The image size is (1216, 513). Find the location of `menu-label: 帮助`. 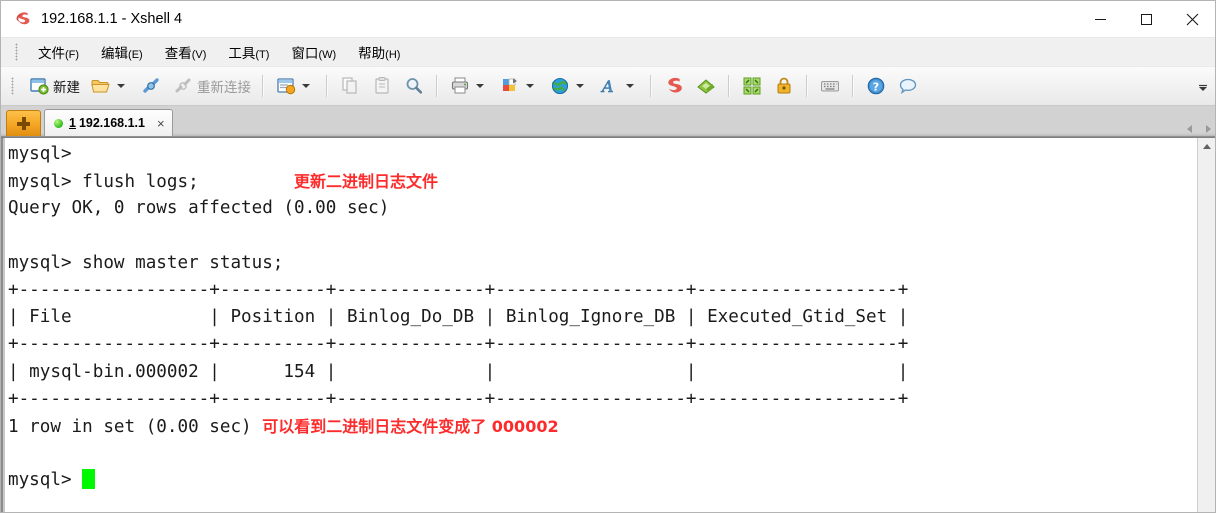

menu-label: 帮助 is located at coordinates (372, 53).